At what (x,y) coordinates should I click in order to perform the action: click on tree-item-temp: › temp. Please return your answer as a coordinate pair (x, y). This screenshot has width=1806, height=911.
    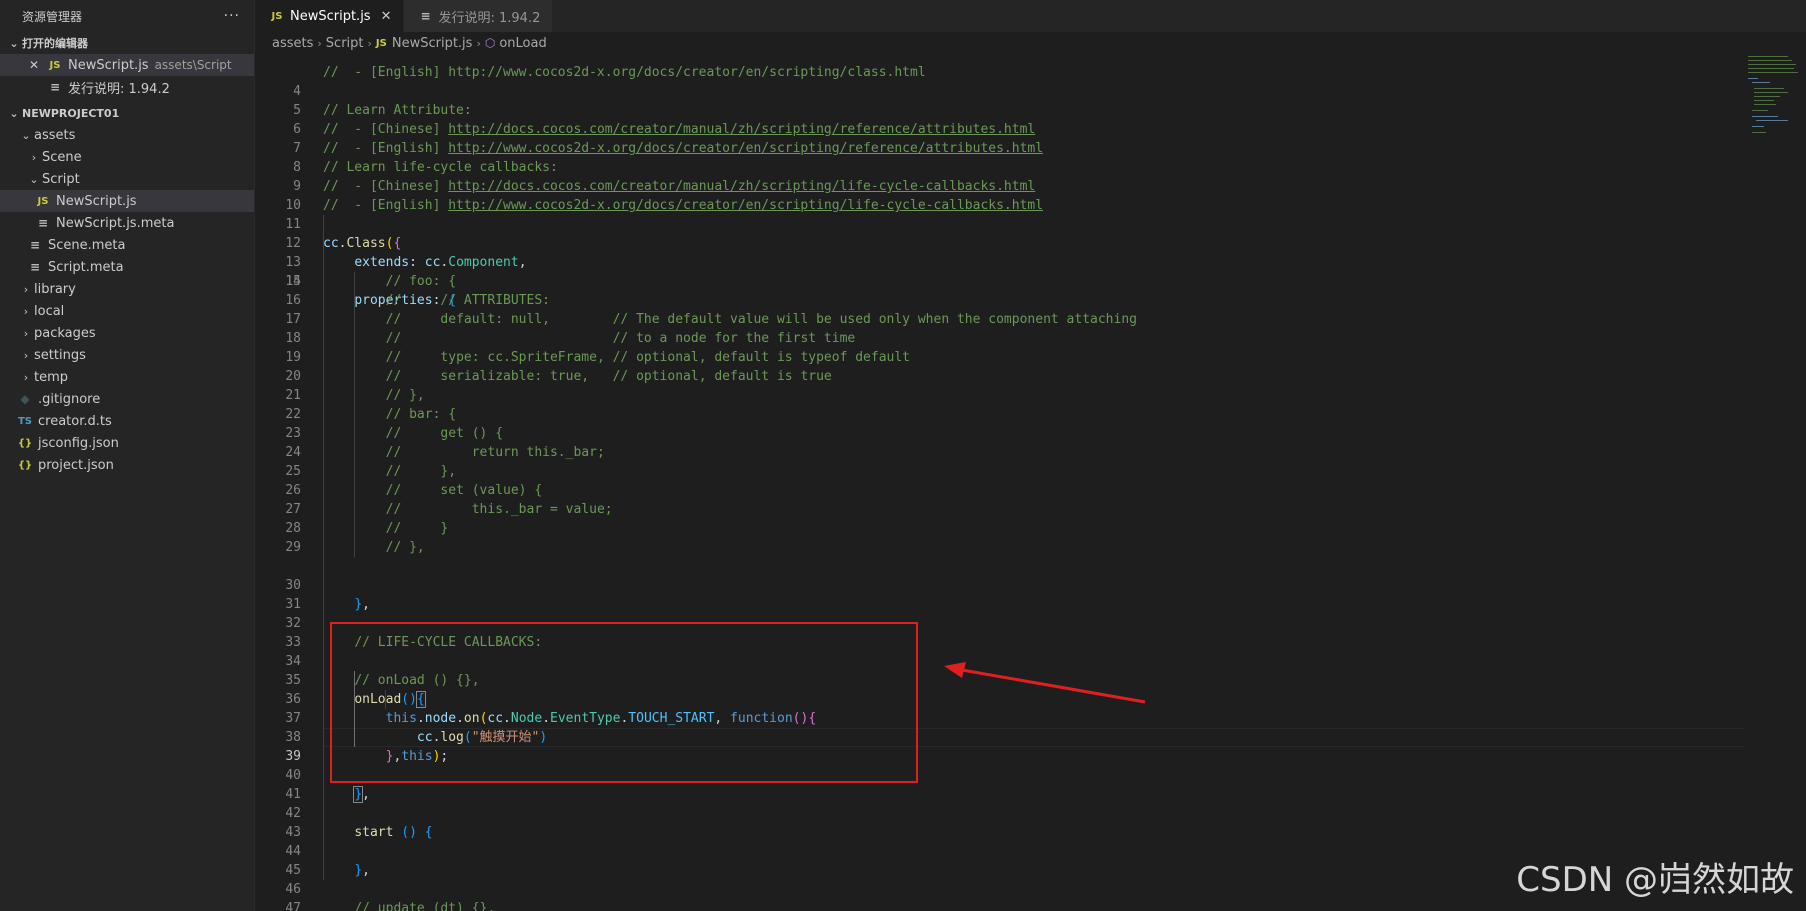
    Looking at the image, I should click on (127, 377).